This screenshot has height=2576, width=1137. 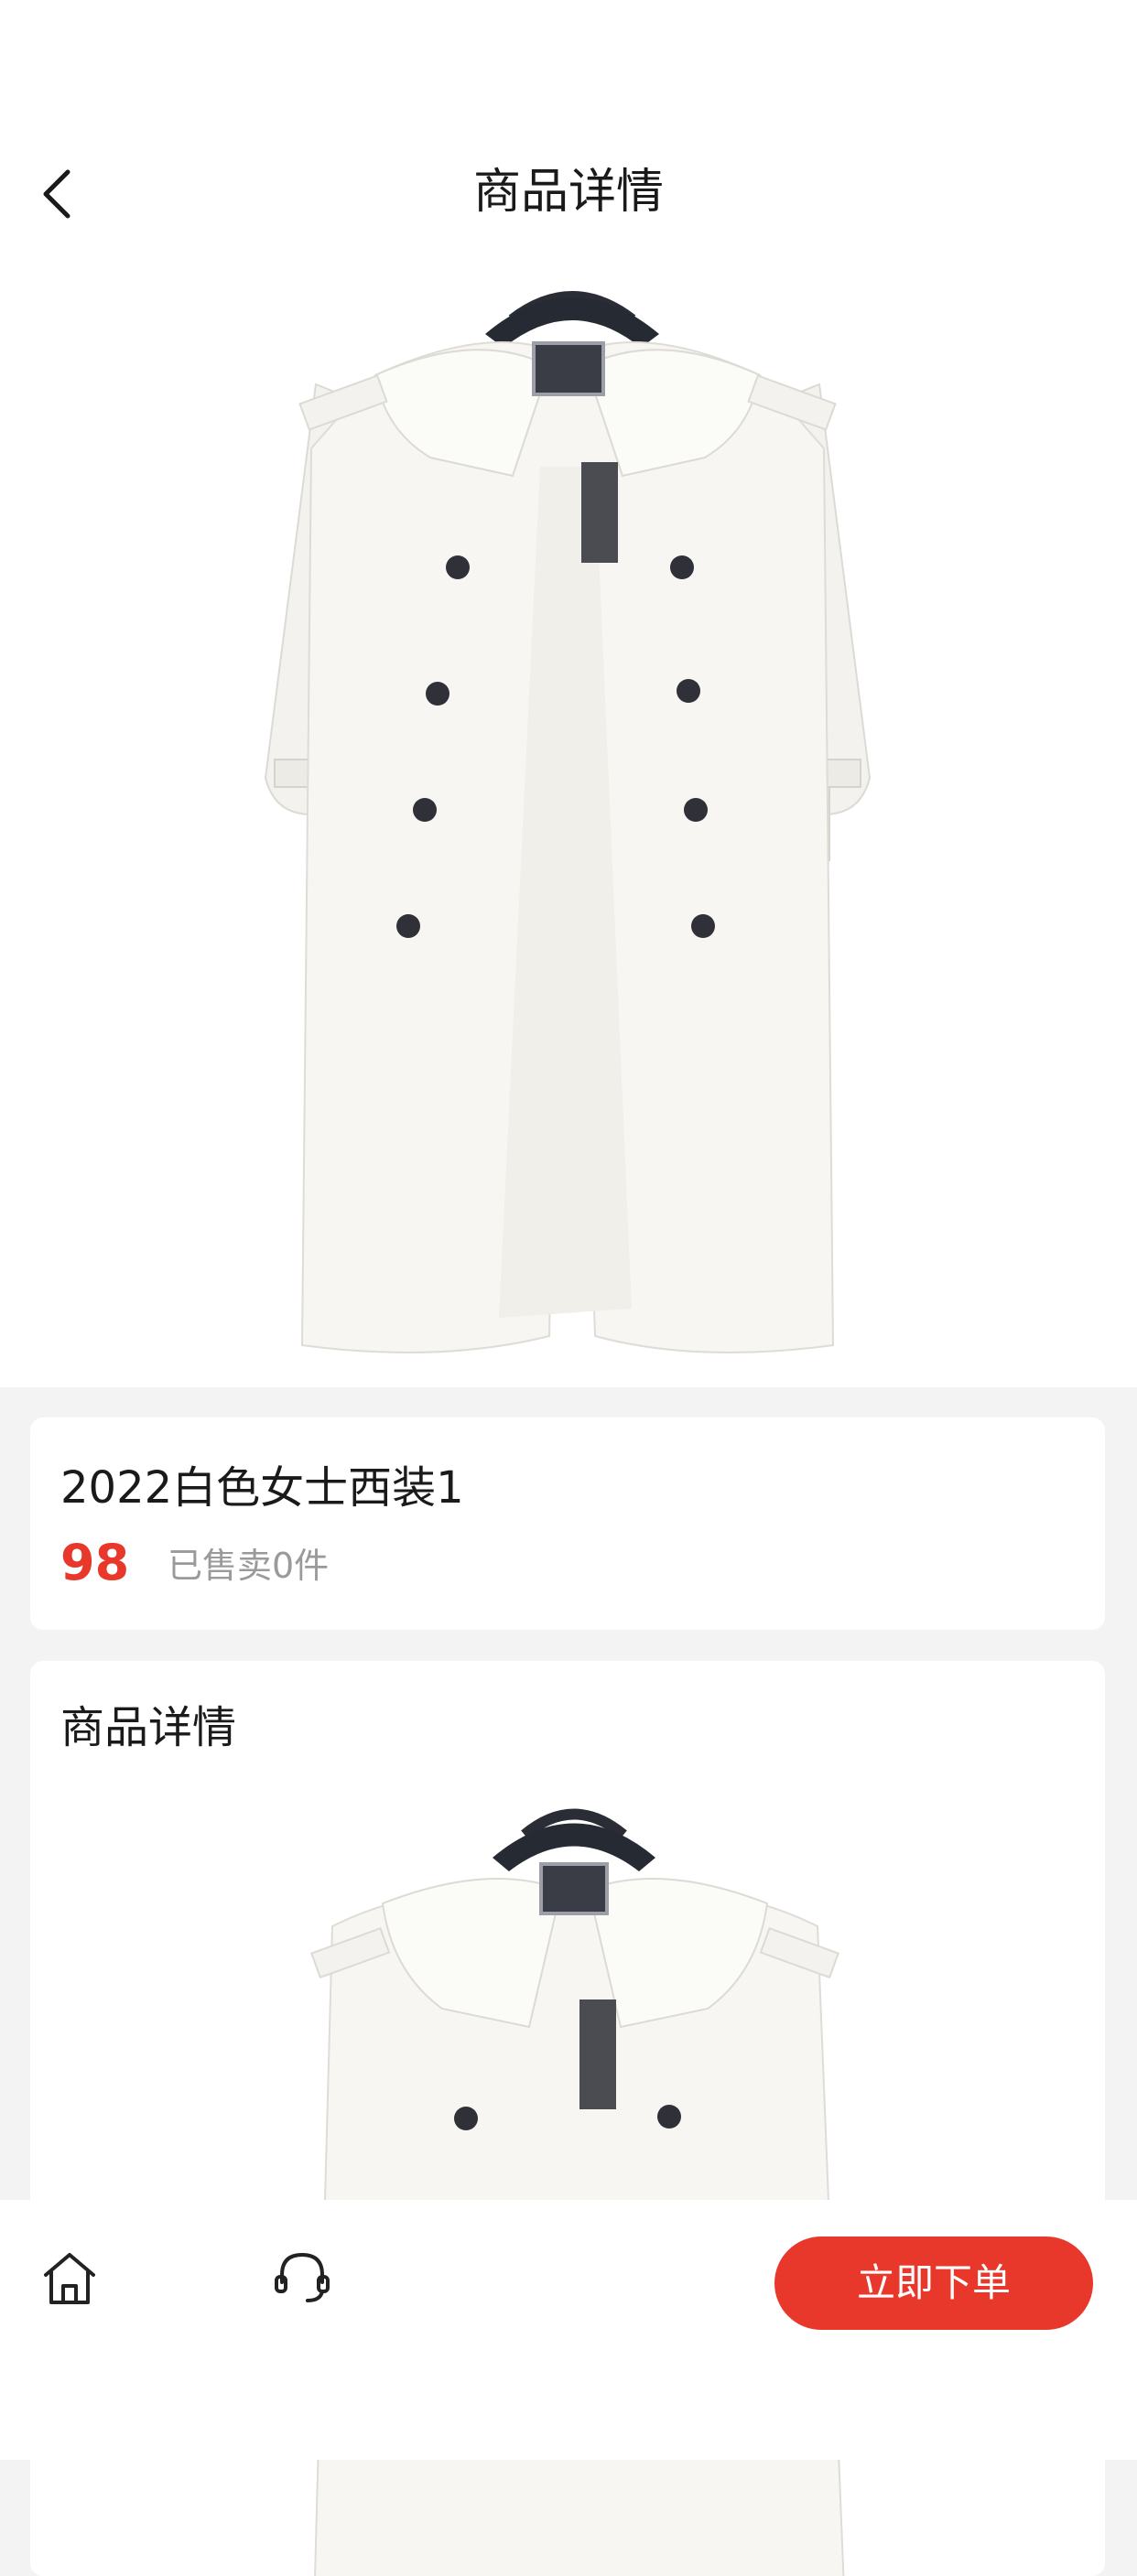 I want to click on home-glyph, so click(x=69, y=2278).